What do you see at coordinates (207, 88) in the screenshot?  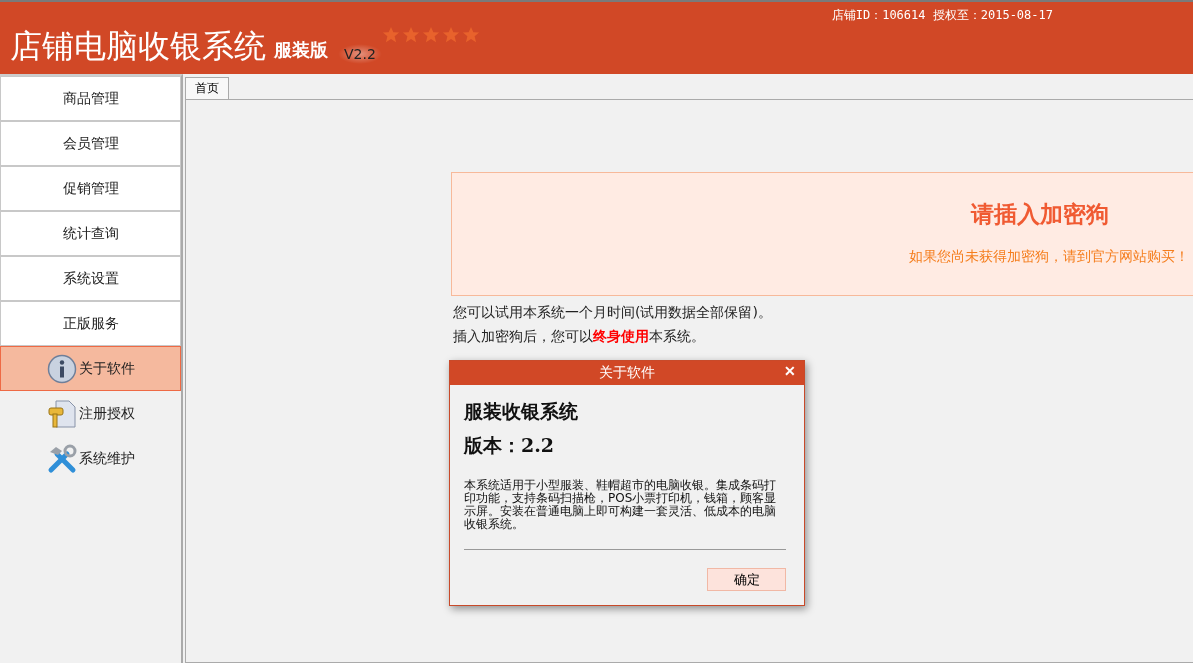 I see `tab: 首页` at bounding box center [207, 88].